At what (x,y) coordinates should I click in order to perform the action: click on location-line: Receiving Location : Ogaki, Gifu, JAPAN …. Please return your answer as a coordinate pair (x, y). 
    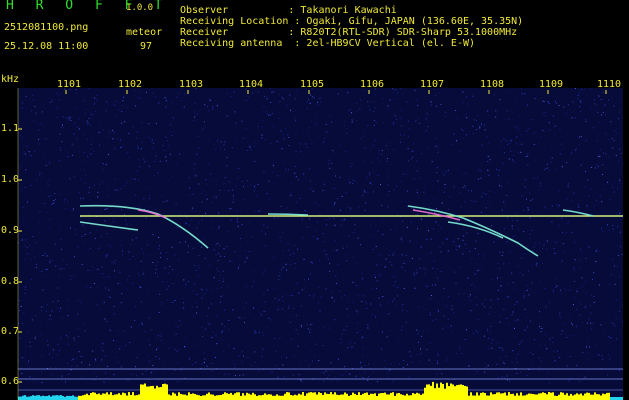
    Looking at the image, I should click on (352, 21).